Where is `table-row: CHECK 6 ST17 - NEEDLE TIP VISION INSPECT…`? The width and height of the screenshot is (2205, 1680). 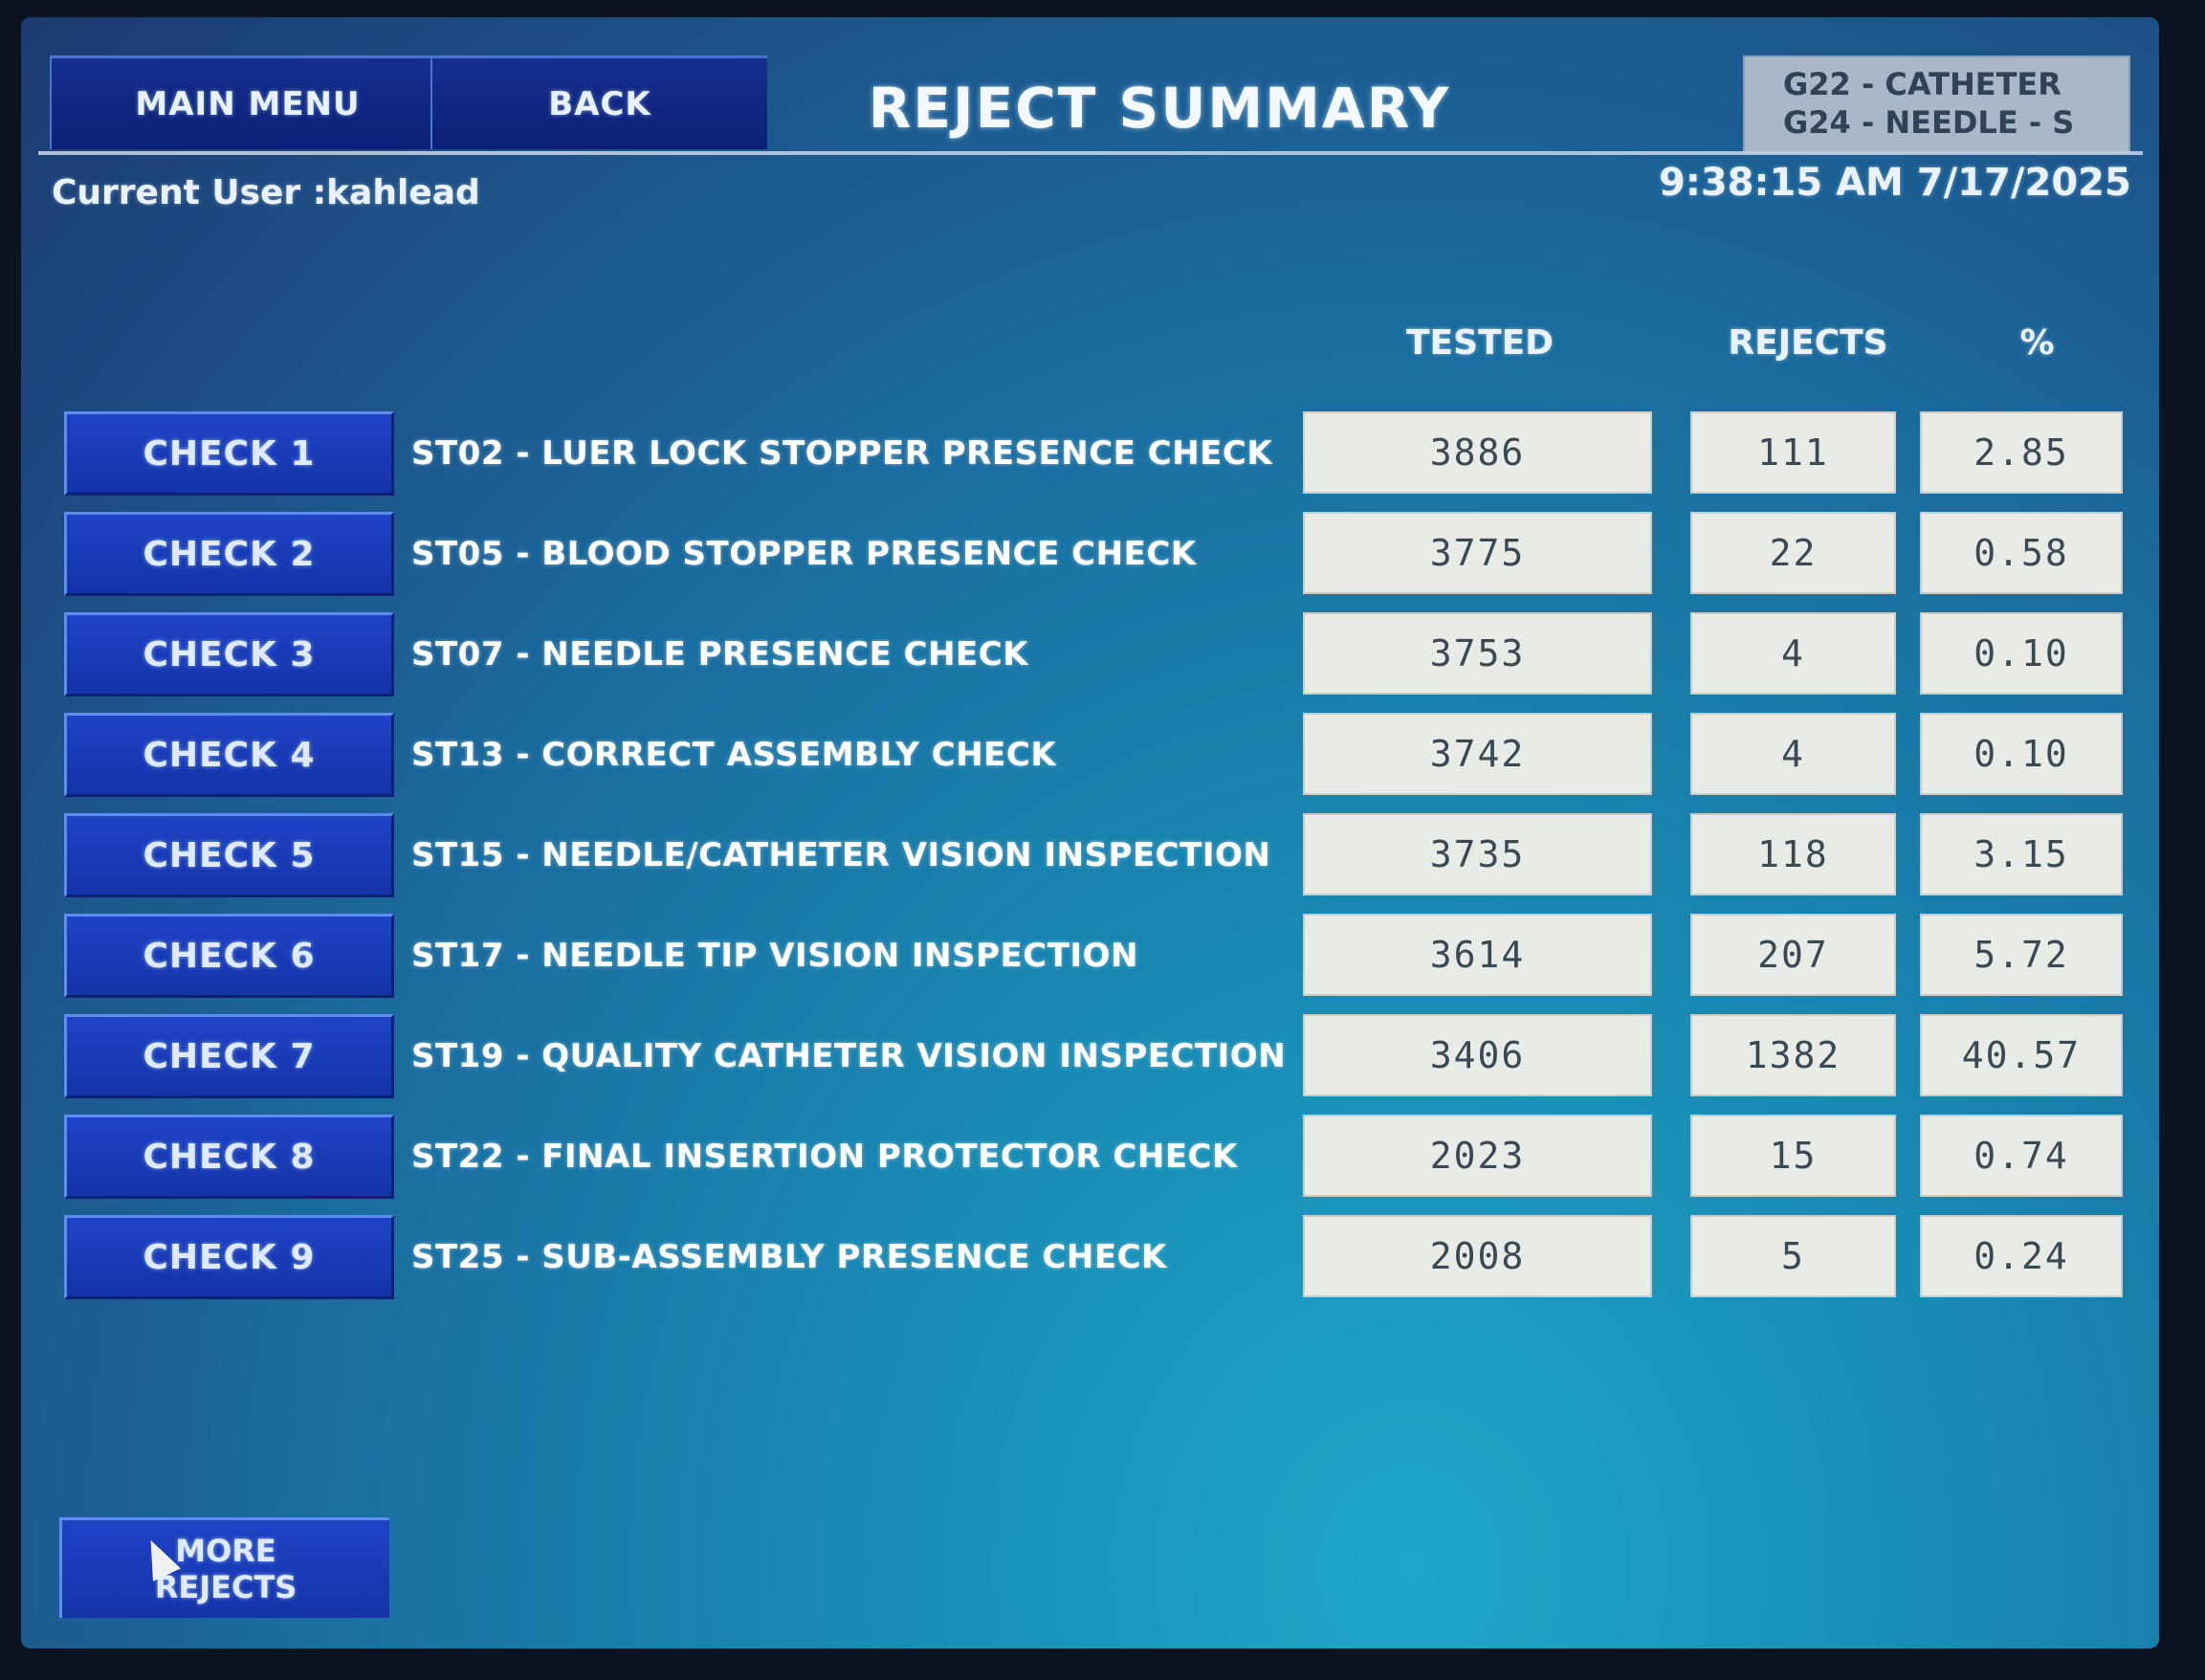 table-row: CHECK 6 ST17 - NEEDLE TIP VISION INSPECT… is located at coordinates (1090, 957).